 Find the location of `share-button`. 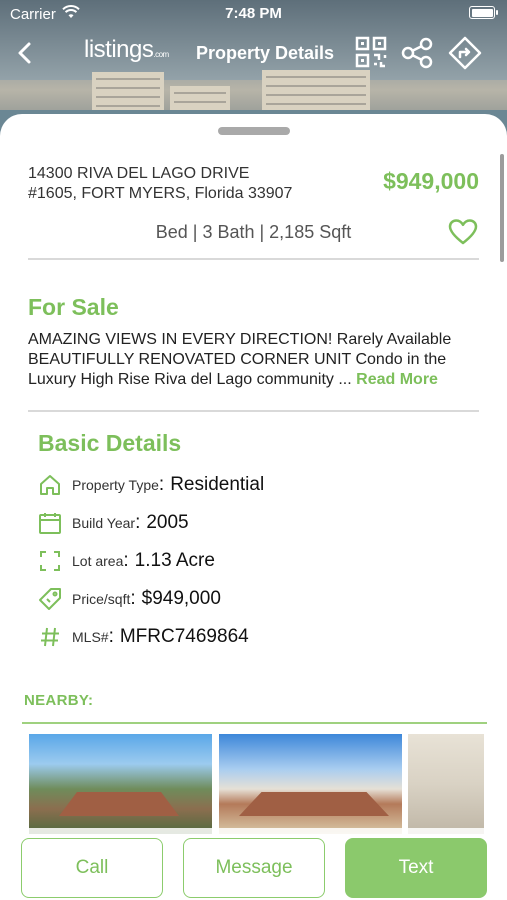

share-button is located at coordinates (417, 53).